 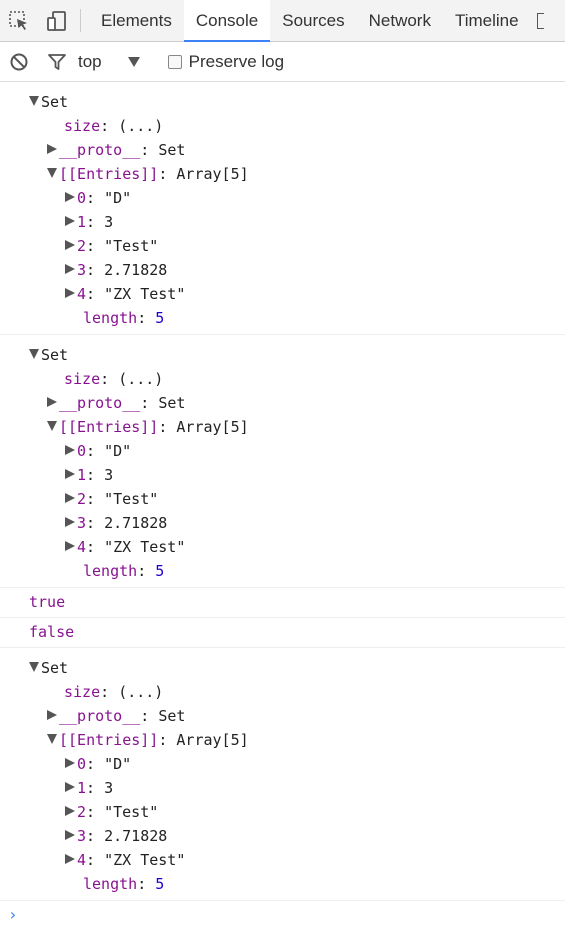 I want to click on clear-console-icon, so click(x=19, y=62).